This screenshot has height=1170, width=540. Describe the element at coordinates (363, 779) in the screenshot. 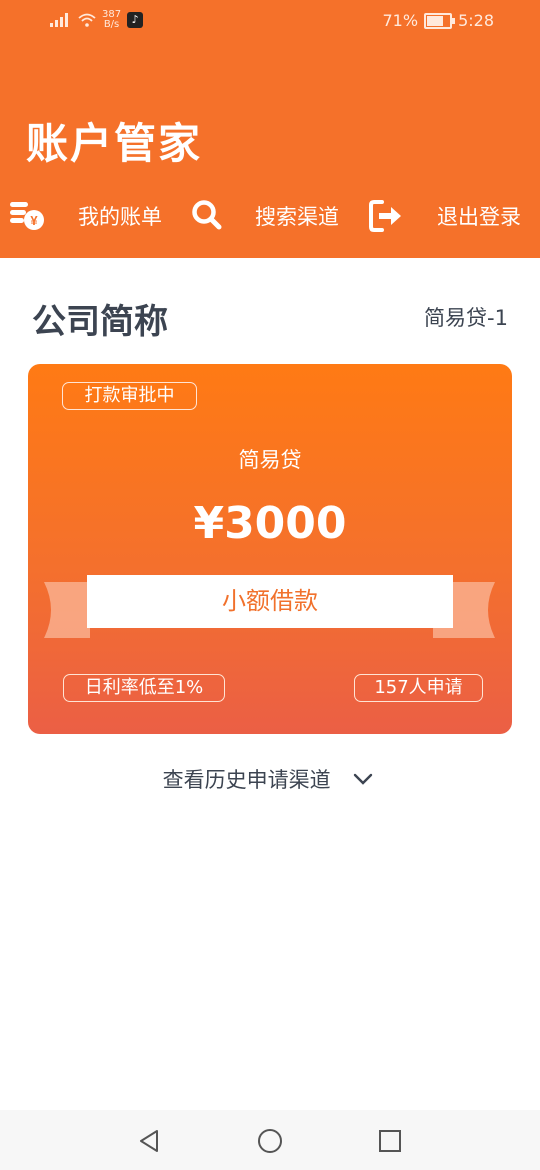

I see `chevron-down-icon` at that location.